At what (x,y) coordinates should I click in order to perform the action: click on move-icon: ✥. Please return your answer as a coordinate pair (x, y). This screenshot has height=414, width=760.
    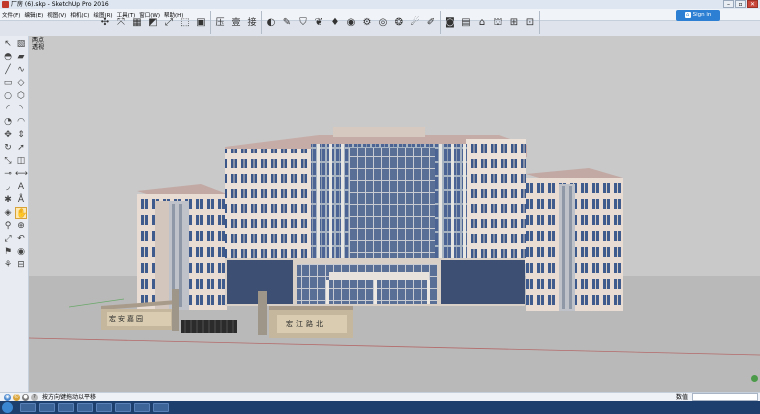
    Looking at the image, I should click on (8, 135).